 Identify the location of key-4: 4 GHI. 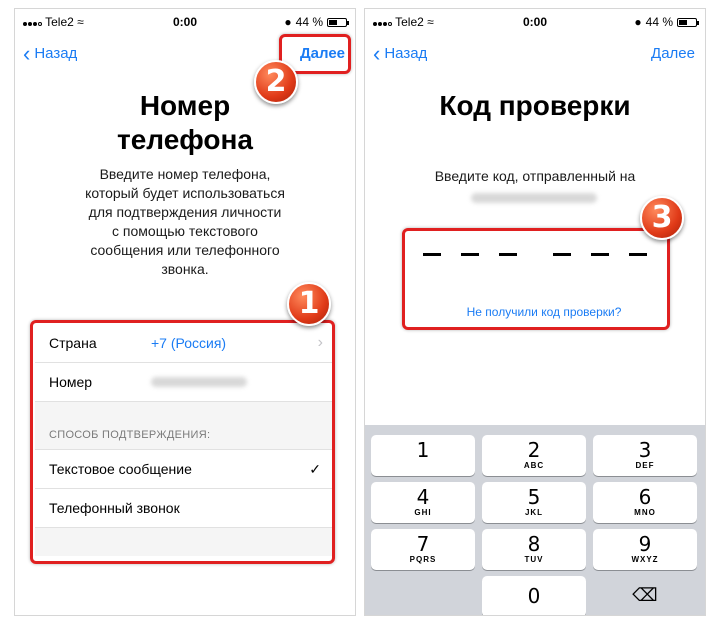
(423, 502).